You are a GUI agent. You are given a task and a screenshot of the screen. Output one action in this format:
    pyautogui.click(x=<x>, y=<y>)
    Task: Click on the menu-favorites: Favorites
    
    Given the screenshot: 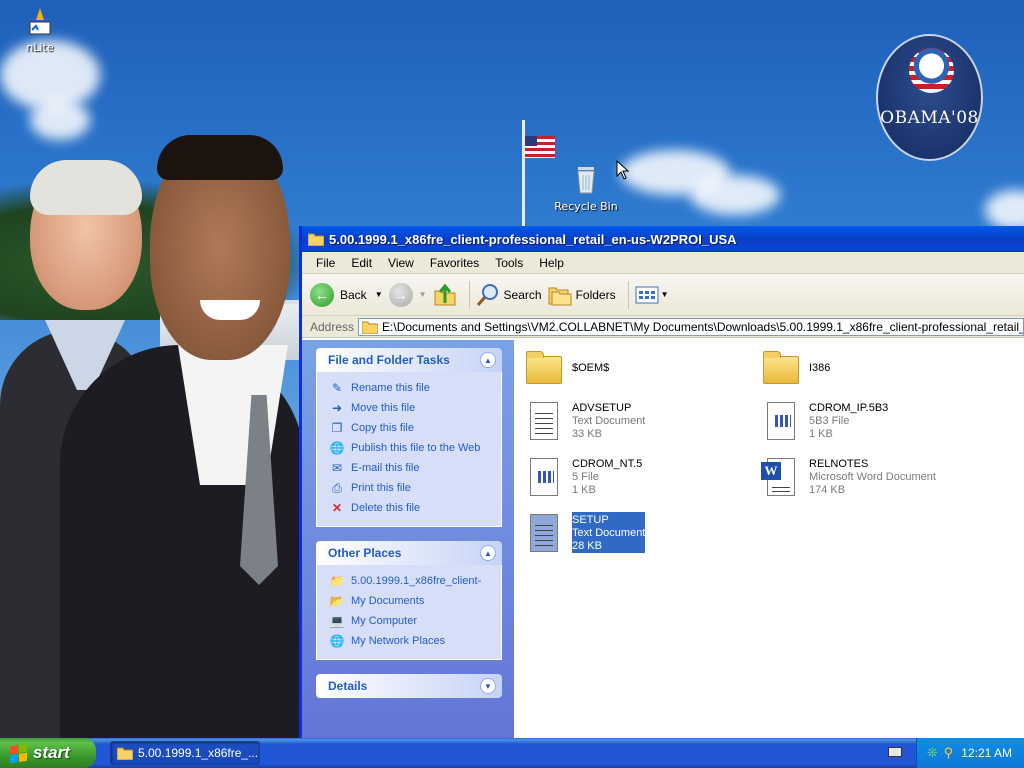 What is the action you would take?
    pyautogui.click(x=454, y=263)
    